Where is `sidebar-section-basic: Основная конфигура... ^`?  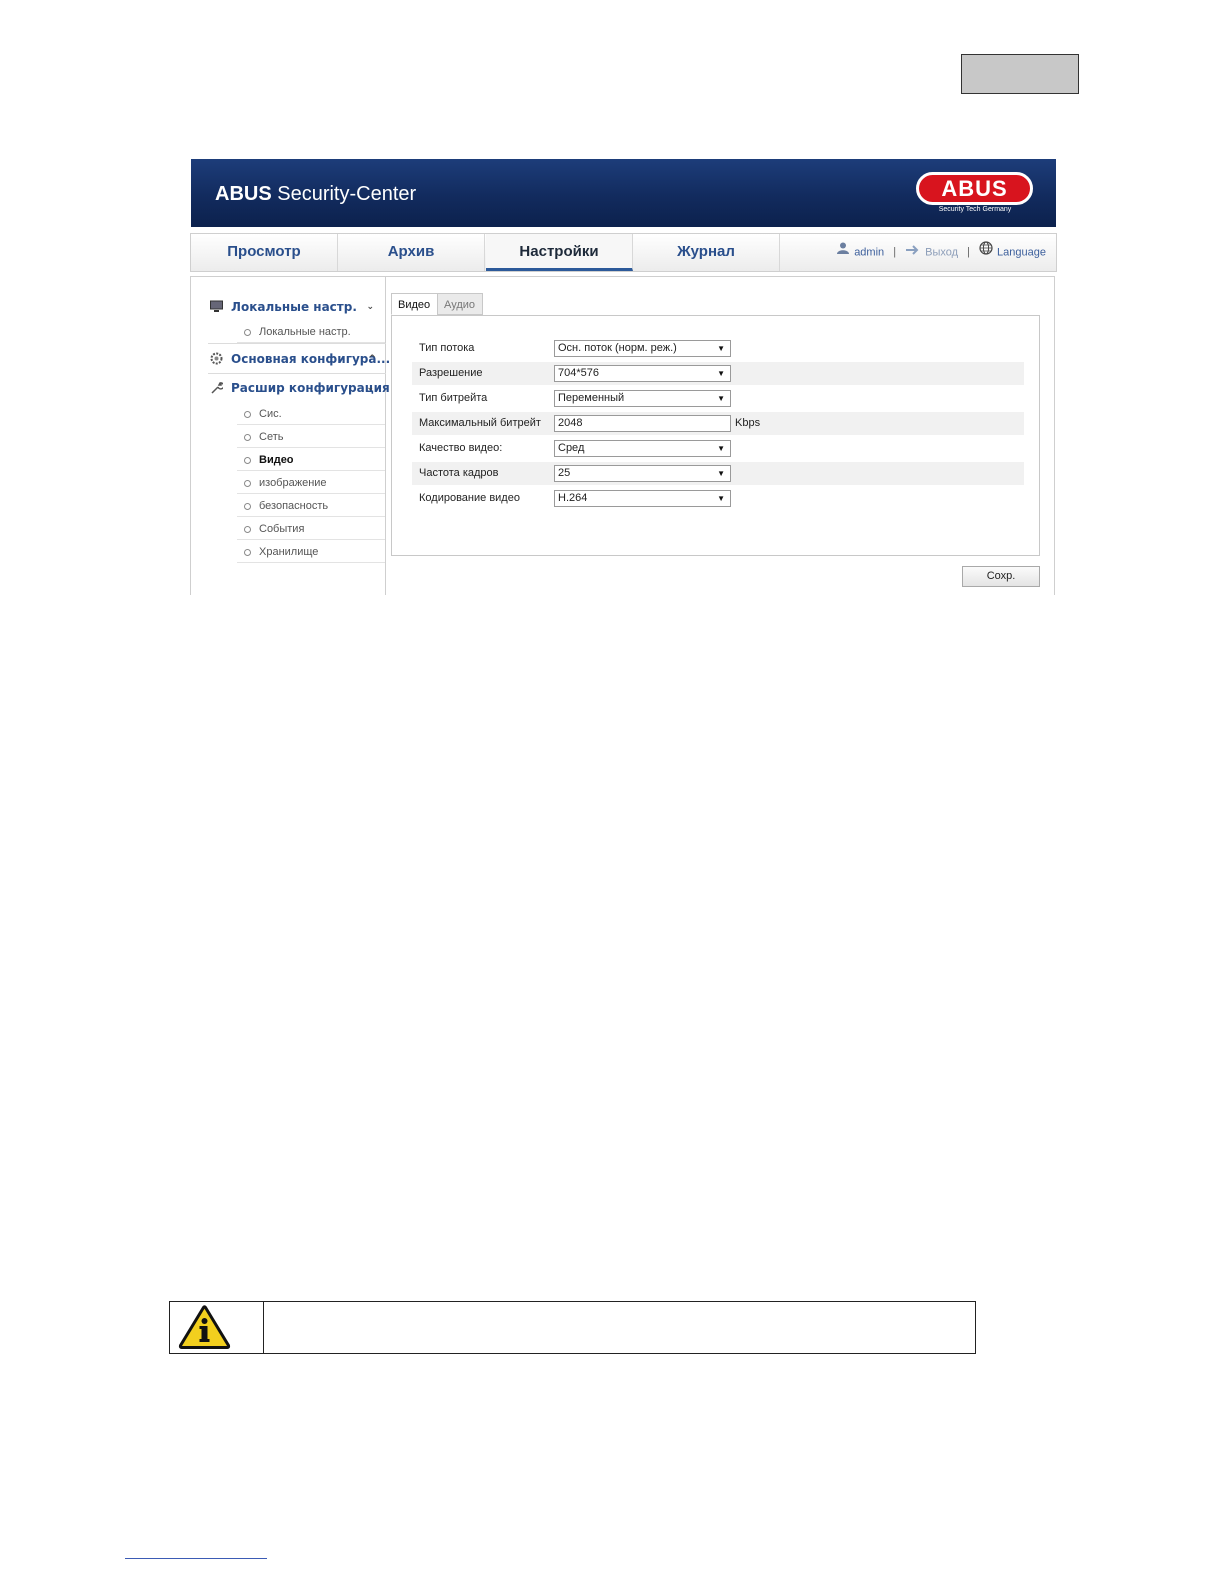
sidebar-section-basic: Основная конфигура... ^ is located at coordinates (299, 359).